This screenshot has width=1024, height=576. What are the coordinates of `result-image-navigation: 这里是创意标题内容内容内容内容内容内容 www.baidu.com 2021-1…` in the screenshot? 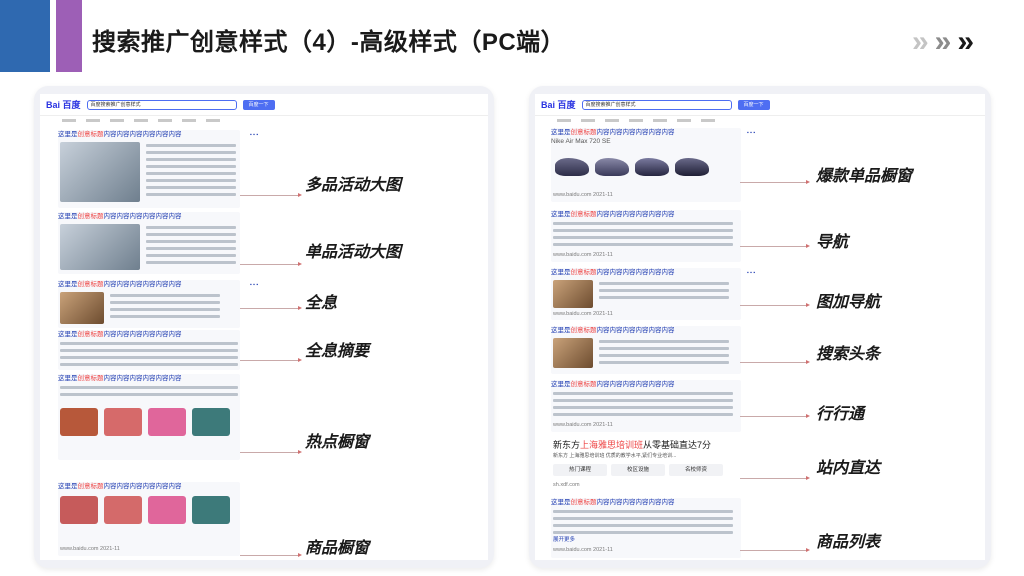 It's located at (646, 294).